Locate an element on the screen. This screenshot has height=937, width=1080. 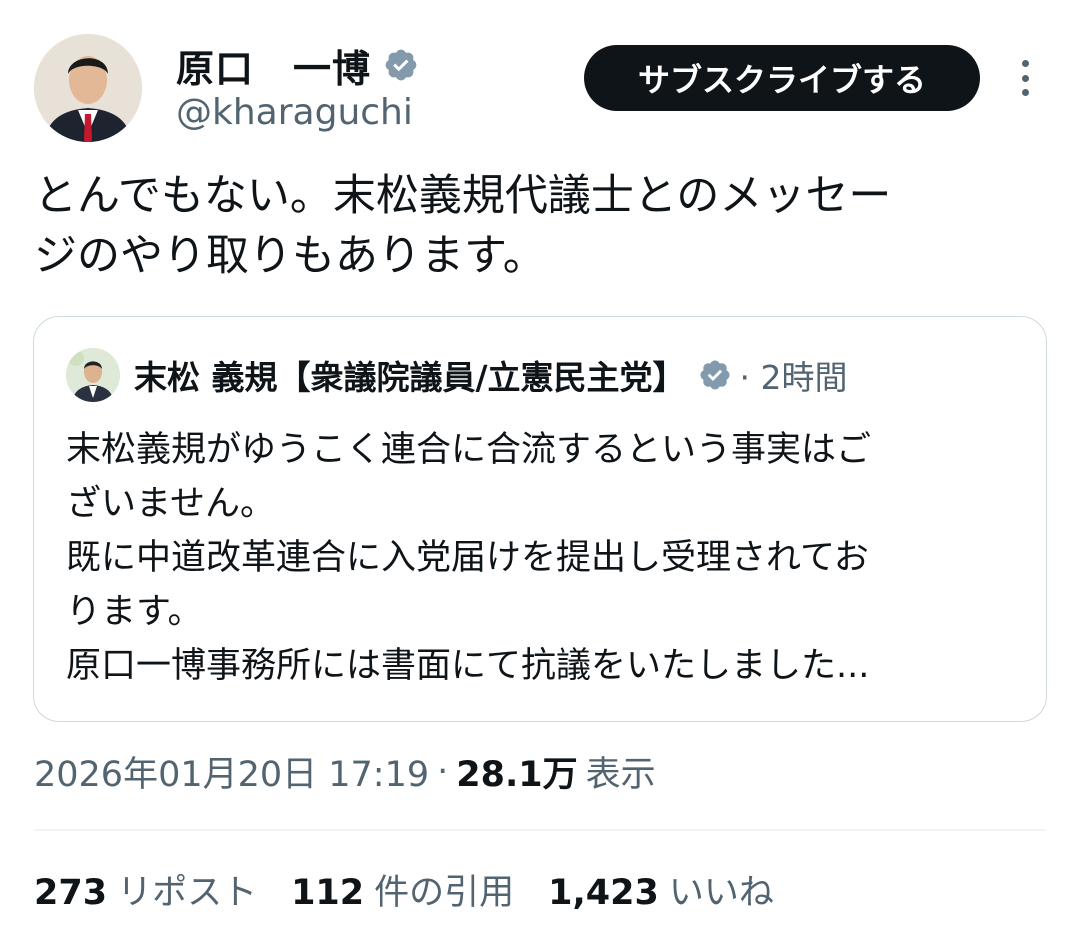
engagement-stats: 273 リポスト 112 件の引用 1,423 いいね is located at coordinates (421, 889).